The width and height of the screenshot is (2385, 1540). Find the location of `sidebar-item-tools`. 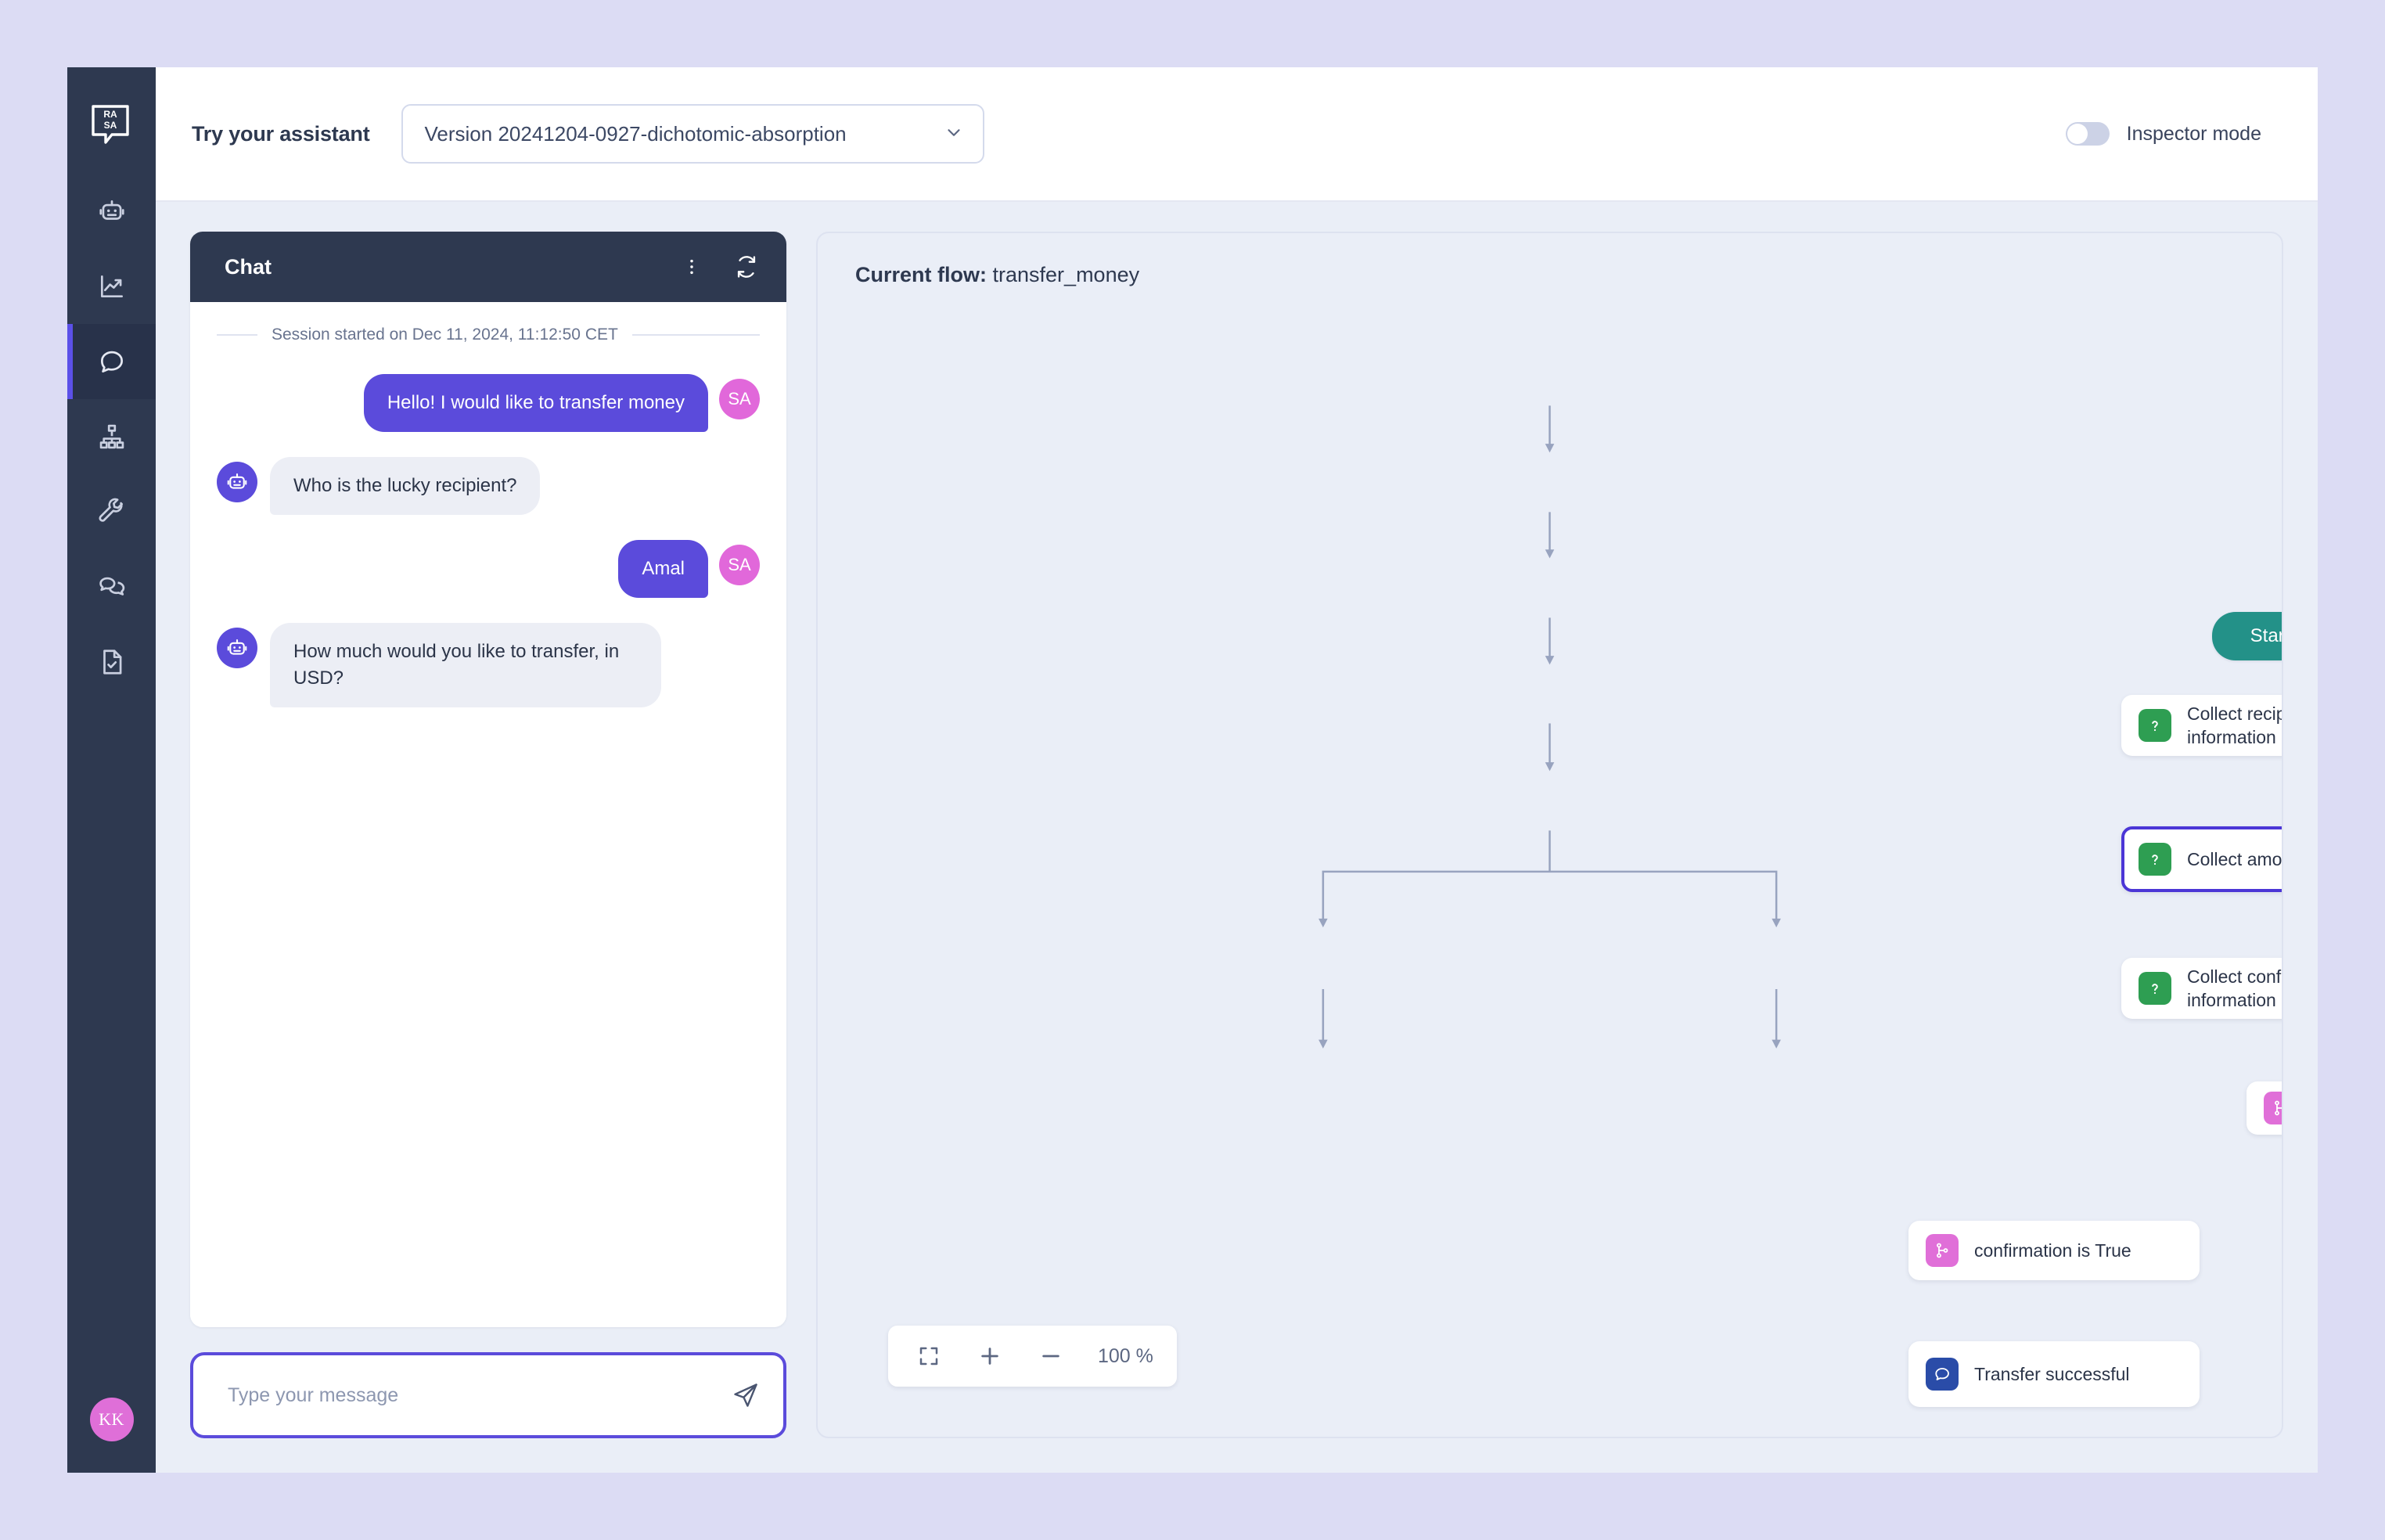

sidebar-item-tools is located at coordinates (111, 511).